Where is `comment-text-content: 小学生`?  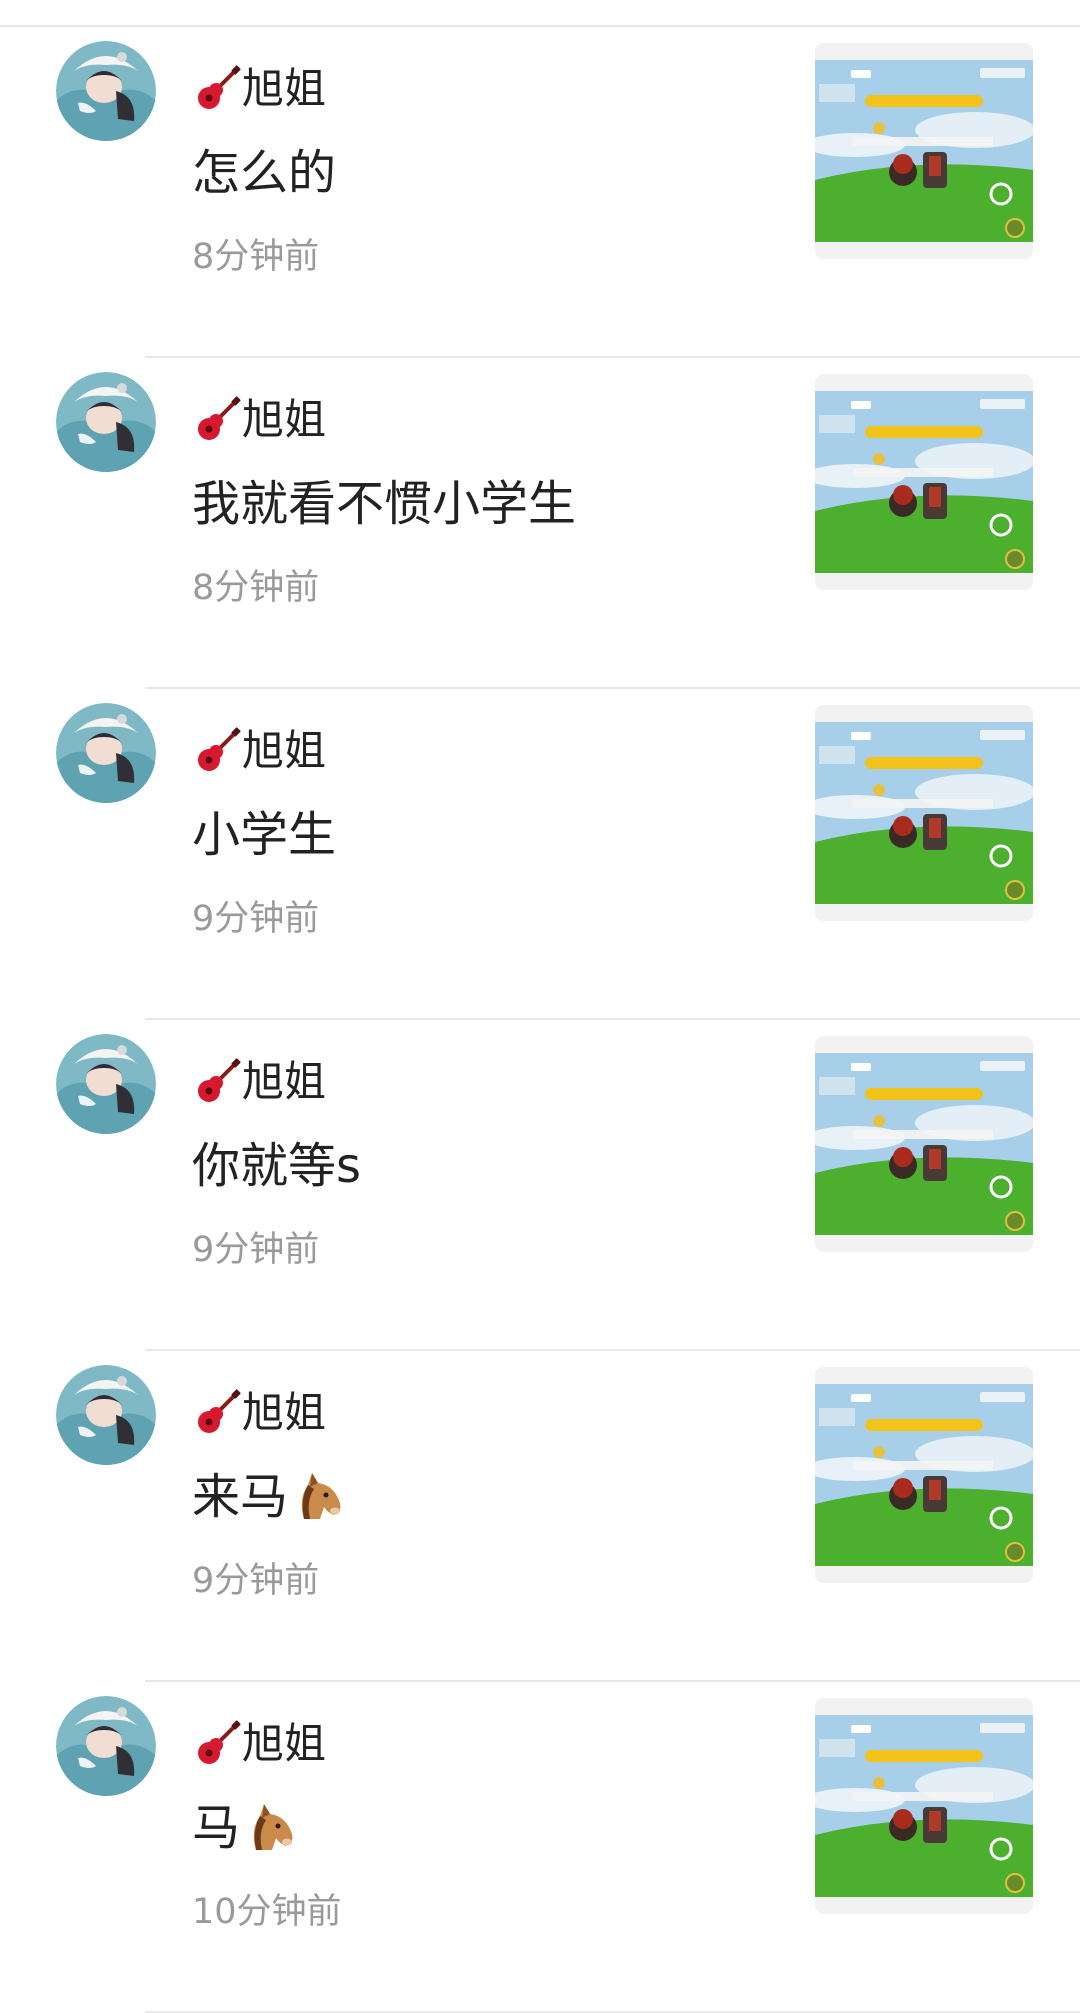
comment-text-content: 小学生 is located at coordinates (264, 835).